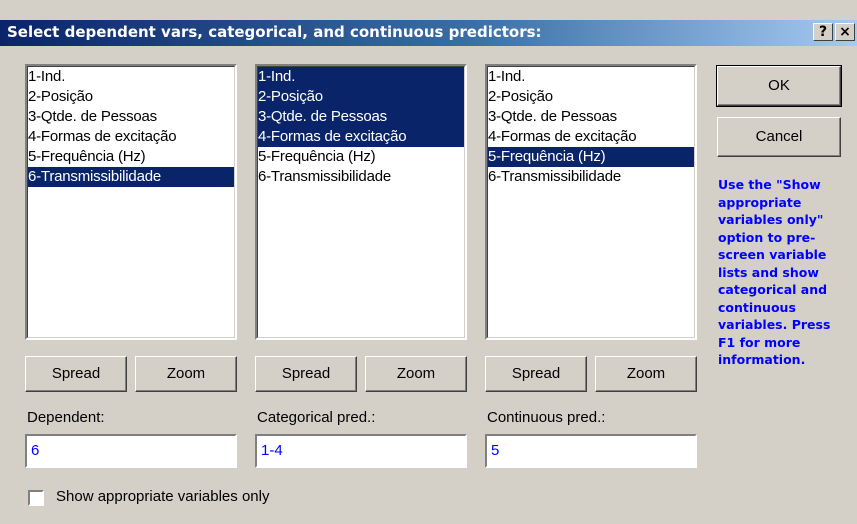 The image size is (857, 524). What do you see at coordinates (35, 450) in the screenshot?
I see `dependent-field-value: 6` at bounding box center [35, 450].